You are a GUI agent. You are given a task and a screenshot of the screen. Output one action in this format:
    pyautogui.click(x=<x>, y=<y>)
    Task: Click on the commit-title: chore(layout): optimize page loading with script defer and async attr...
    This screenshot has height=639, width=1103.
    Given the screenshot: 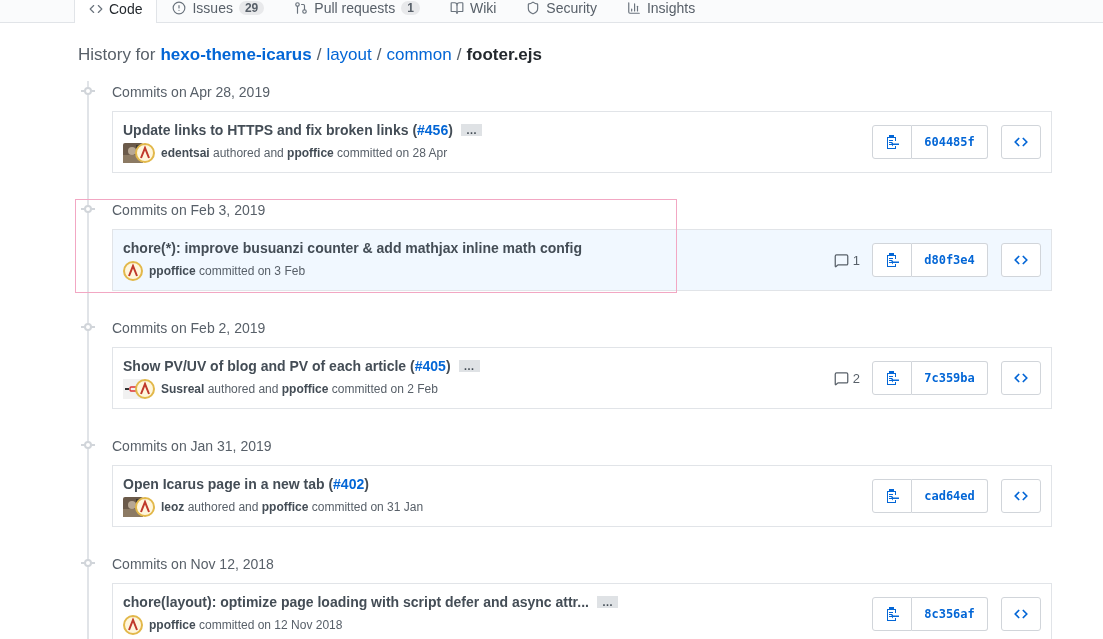 What is the action you would take?
    pyautogui.click(x=356, y=601)
    